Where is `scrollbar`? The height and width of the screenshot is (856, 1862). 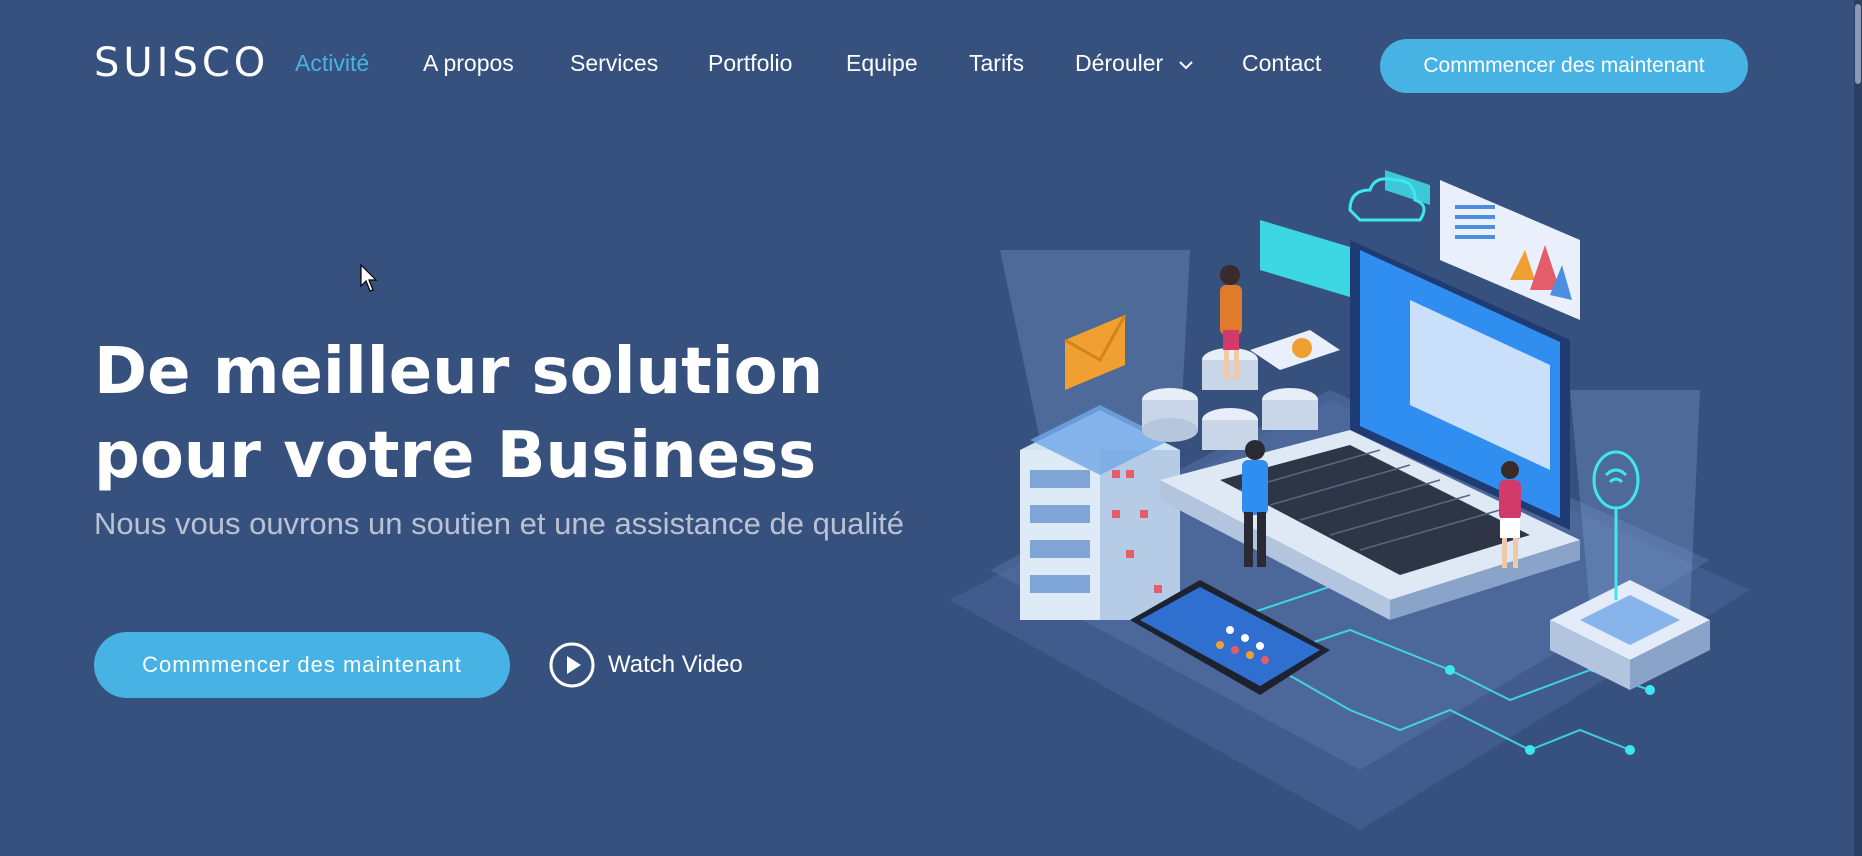 scrollbar is located at coordinates (1858, 428).